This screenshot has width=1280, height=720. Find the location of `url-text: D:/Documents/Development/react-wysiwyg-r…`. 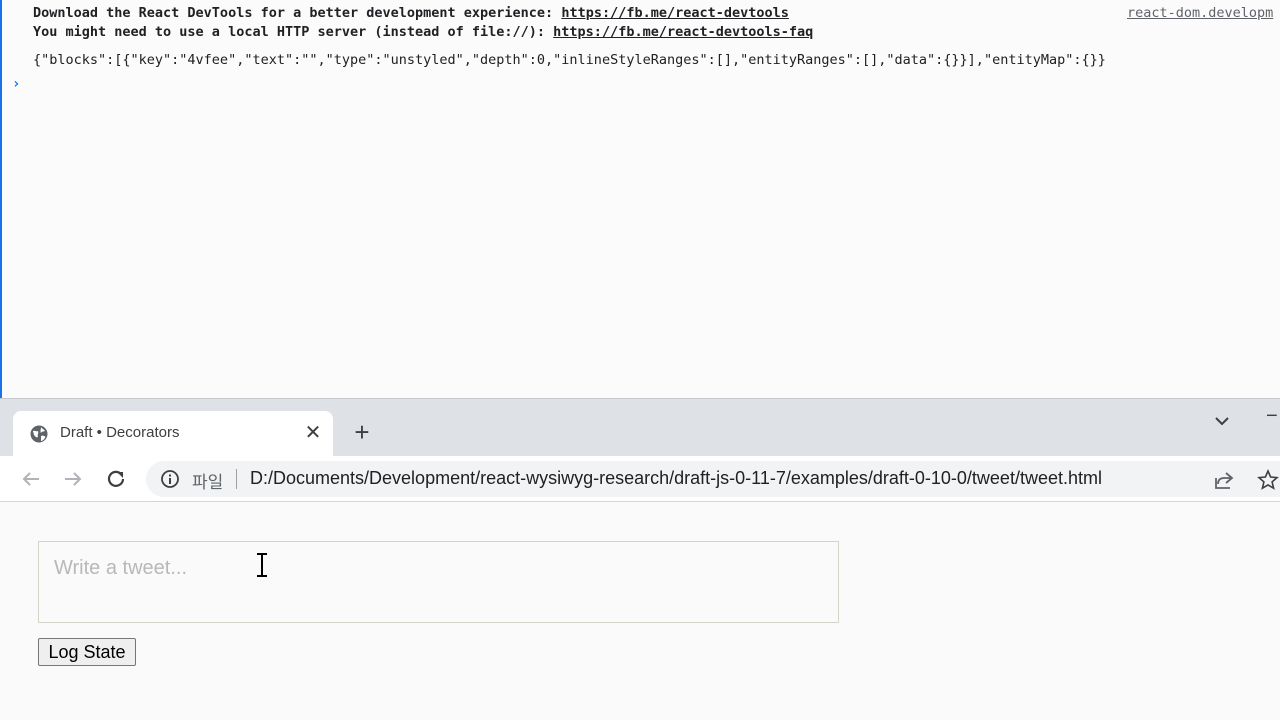

url-text: D:/Documents/Development/react-wysiwyg-r… is located at coordinates (676, 478).